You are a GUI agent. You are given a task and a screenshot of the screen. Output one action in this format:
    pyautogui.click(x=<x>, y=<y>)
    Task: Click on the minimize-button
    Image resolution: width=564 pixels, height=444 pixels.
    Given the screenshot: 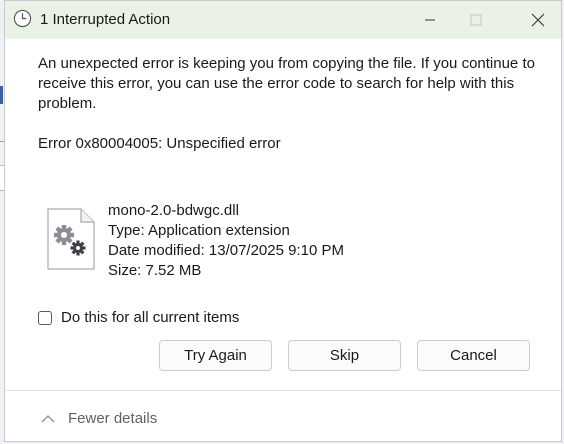 What is the action you would take?
    pyautogui.click(x=430, y=20)
    